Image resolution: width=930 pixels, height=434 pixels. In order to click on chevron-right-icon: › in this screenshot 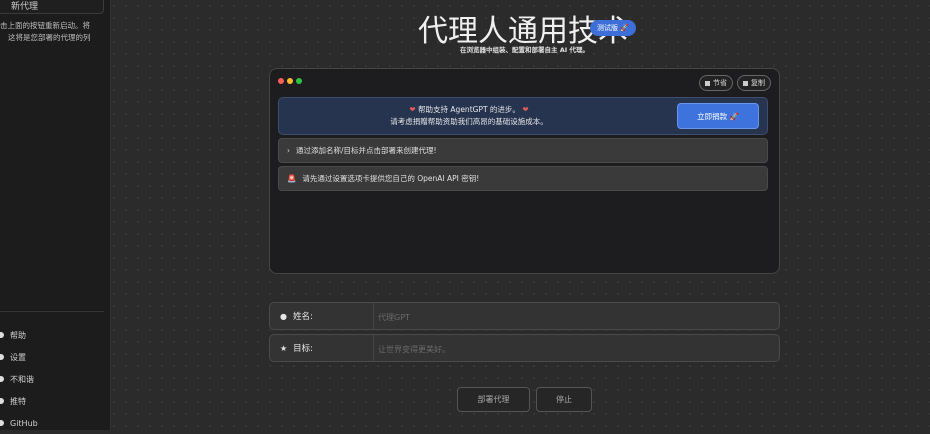, I will do `click(288, 150)`.